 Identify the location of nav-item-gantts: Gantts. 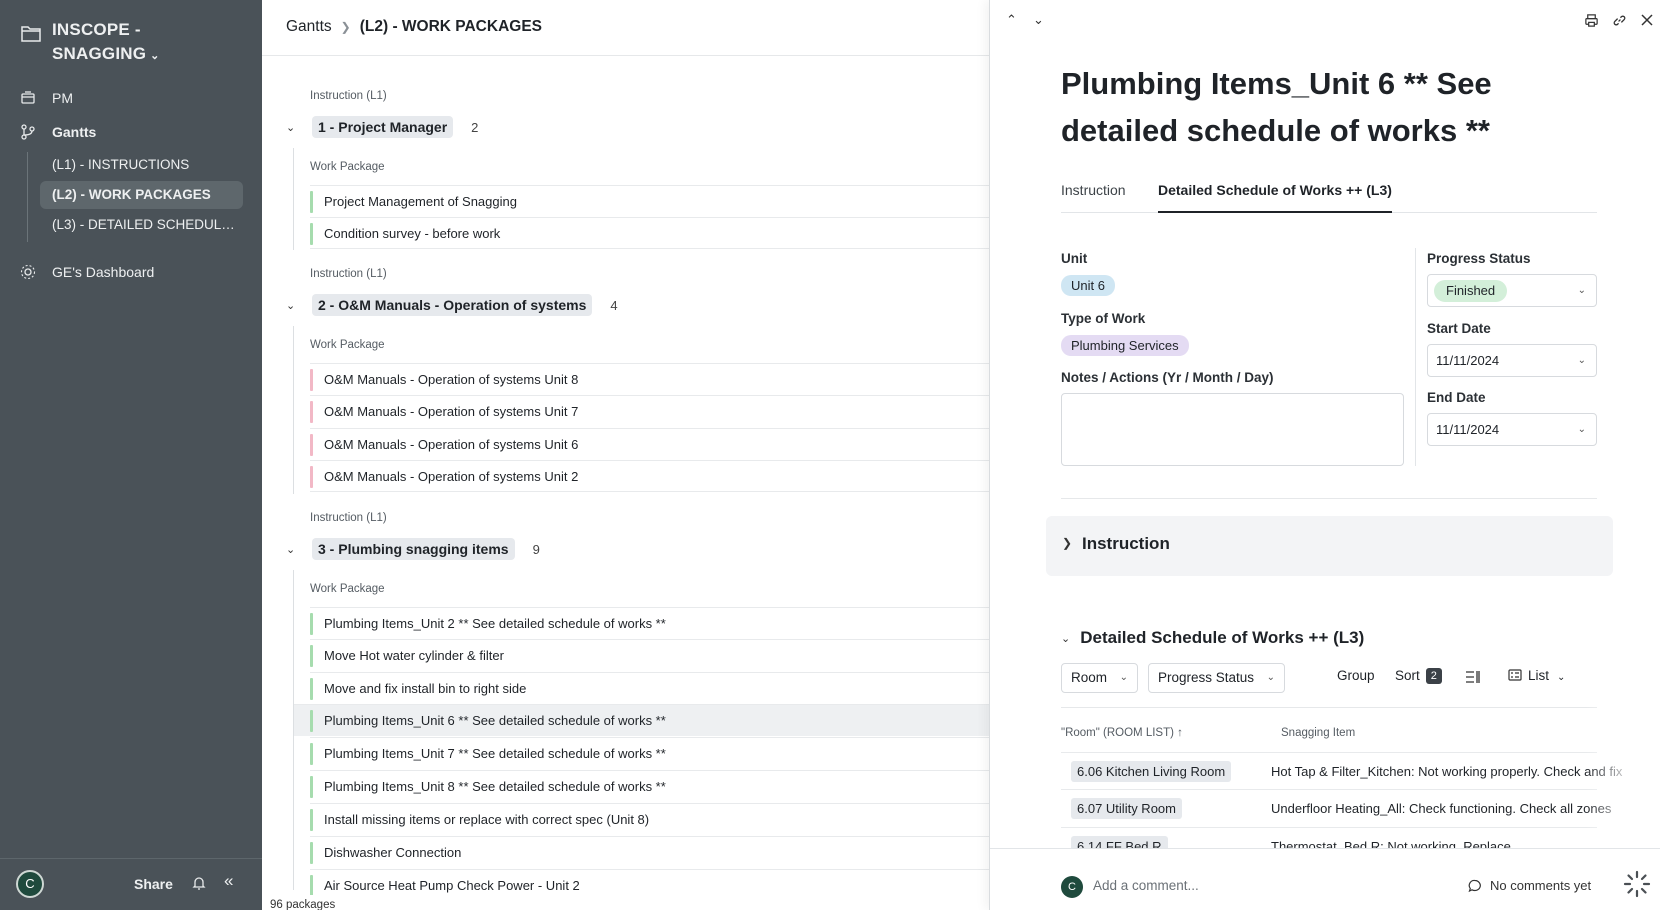
(58, 132).